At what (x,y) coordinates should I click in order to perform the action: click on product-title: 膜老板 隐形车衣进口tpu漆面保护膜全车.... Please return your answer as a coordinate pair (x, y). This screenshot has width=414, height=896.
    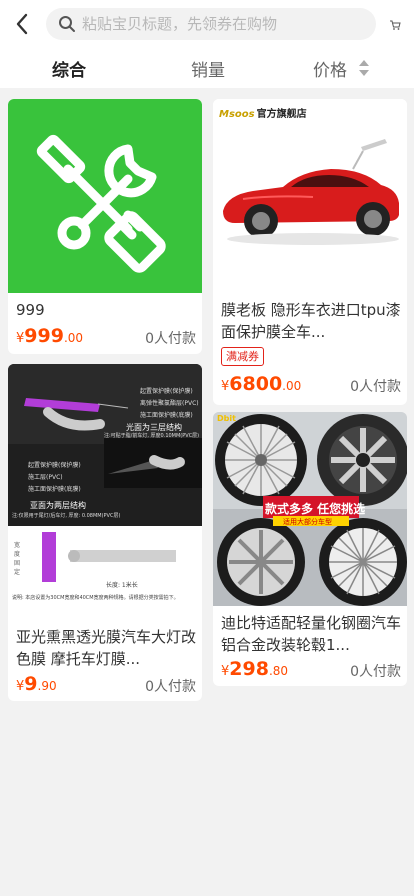
    Looking at the image, I should click on (311, 321).